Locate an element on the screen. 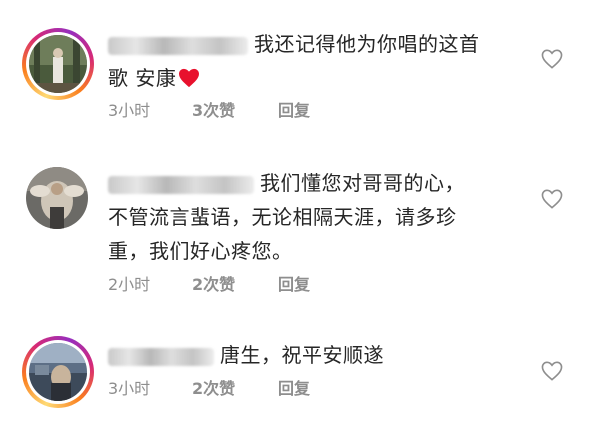 Image resolution: width=600 pixels, height=427 pixels. comment-text-line2: 歌 安康 is located at coordinates (142, 78).